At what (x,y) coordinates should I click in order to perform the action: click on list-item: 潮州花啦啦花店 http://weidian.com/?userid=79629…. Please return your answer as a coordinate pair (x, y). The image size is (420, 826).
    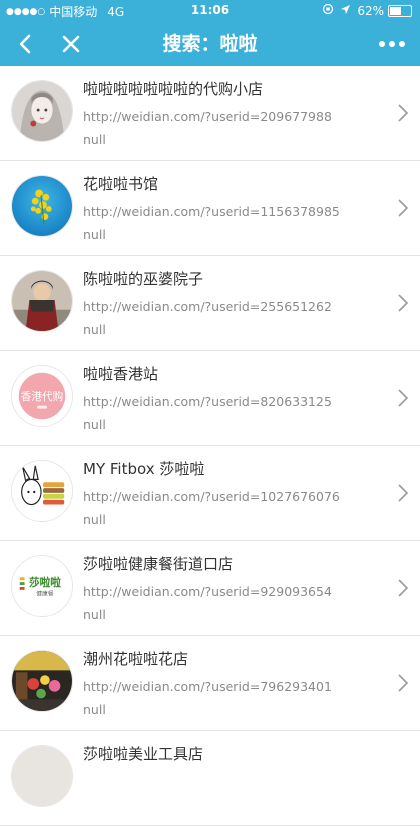
    Looking at the image, I should click on (210, 683).